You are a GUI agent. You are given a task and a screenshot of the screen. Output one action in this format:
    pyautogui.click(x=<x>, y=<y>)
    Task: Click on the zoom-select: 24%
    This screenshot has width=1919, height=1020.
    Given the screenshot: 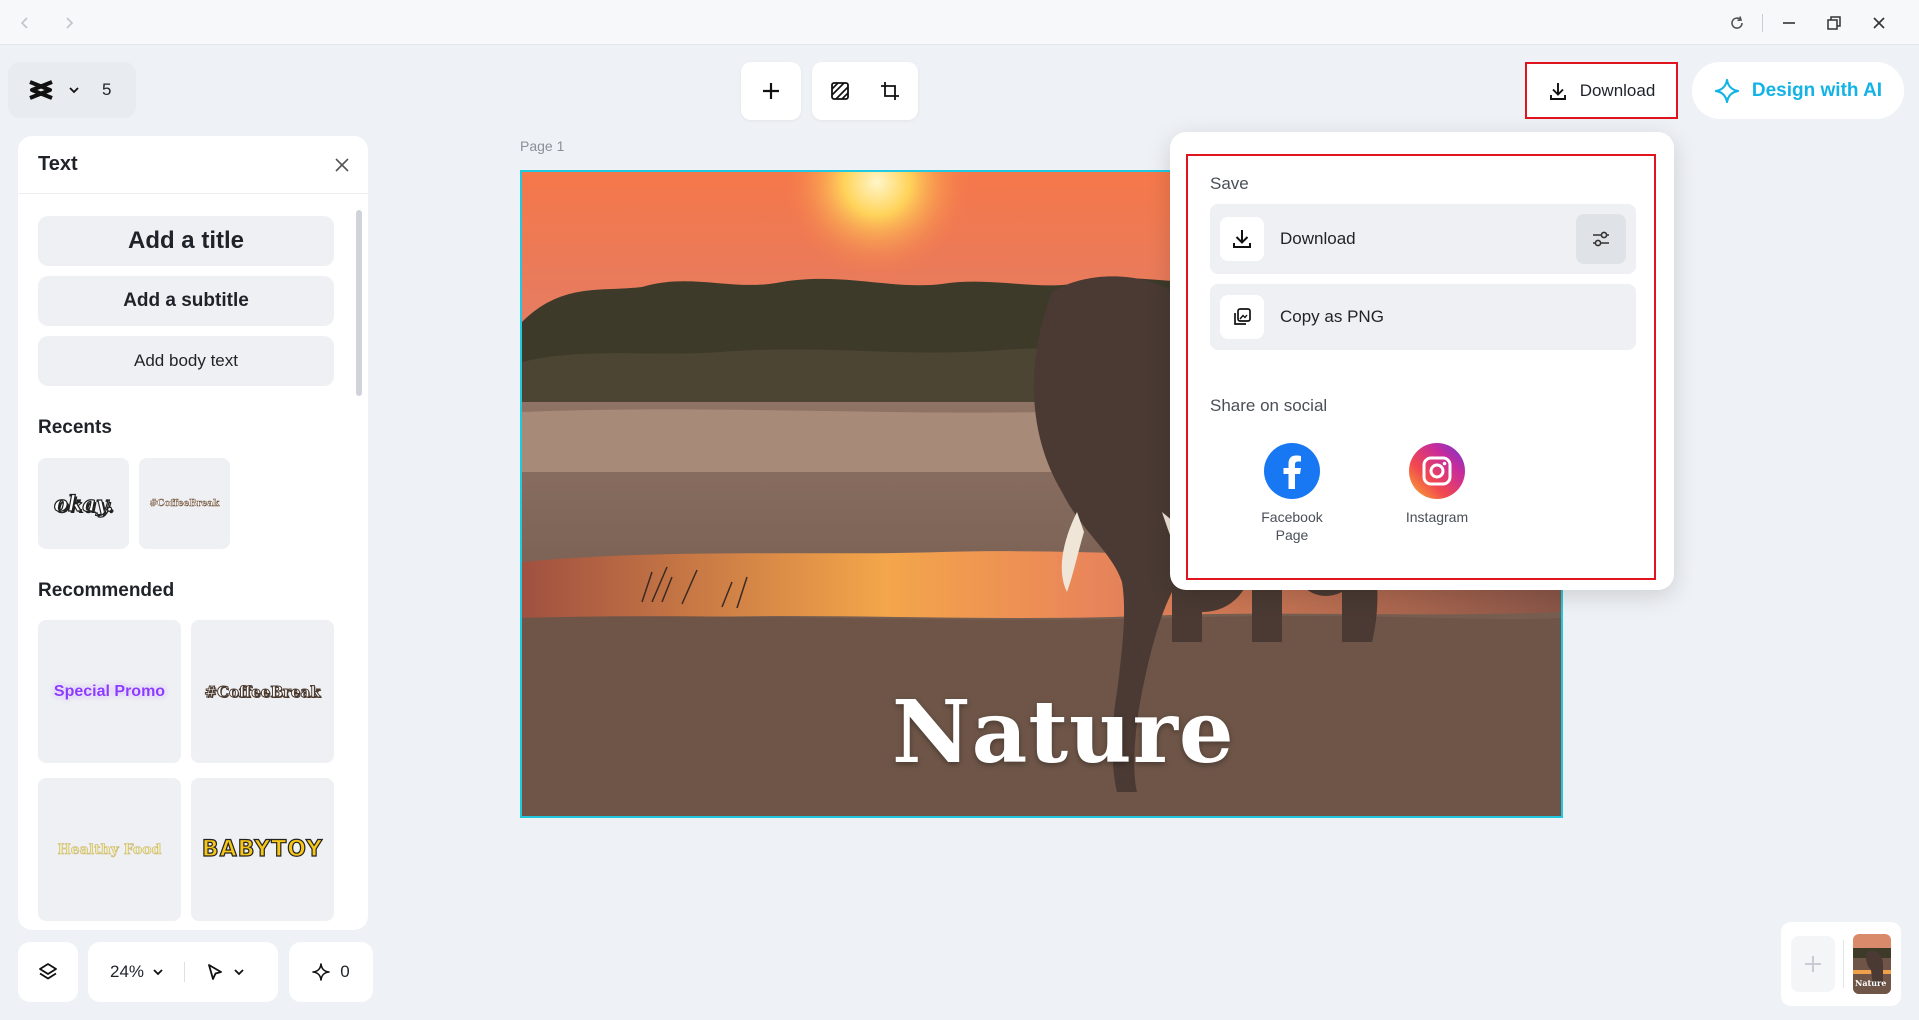 What is the action you would take?
    pyautogui.click(x=137, y=972)
    